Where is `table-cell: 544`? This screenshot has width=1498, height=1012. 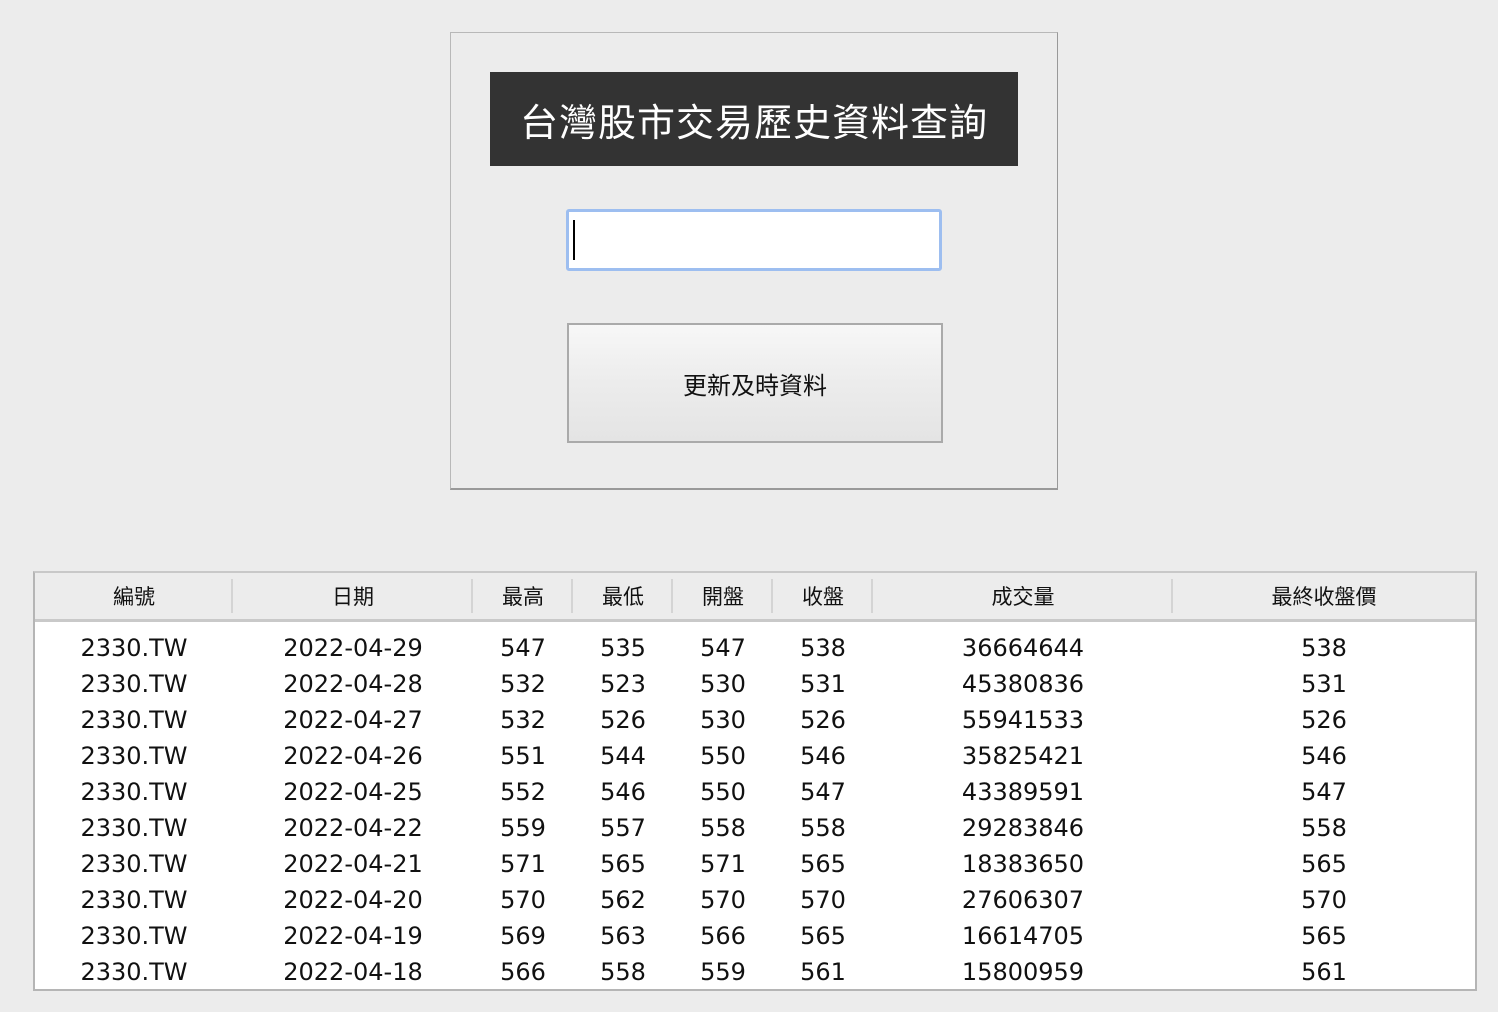 table-cell: 544 is located at coordinates (623, 756).